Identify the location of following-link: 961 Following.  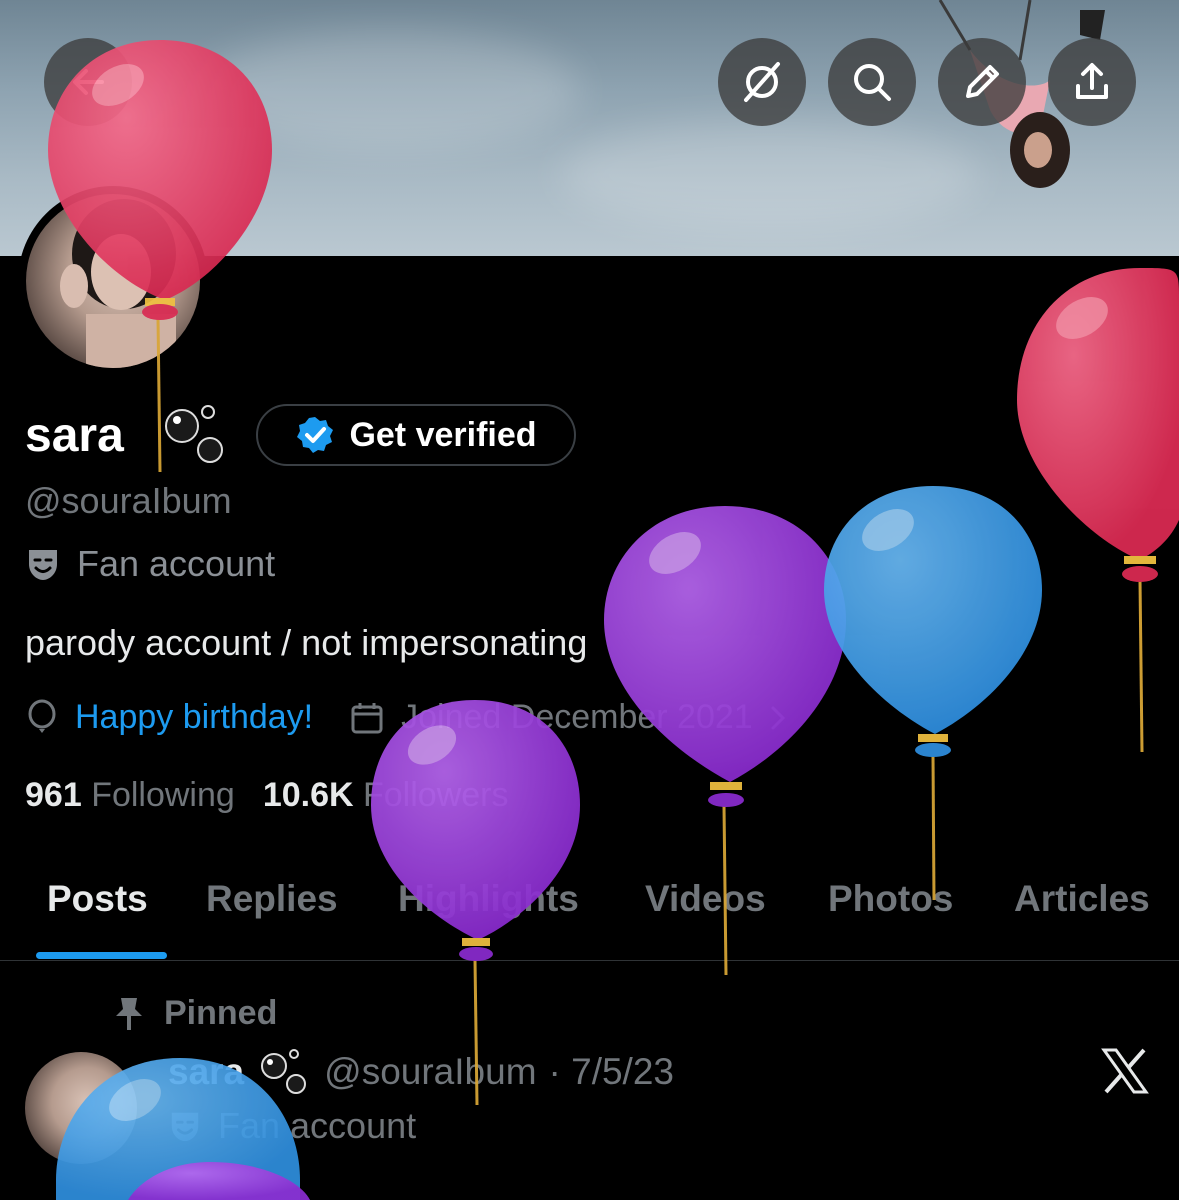
(130, 795).